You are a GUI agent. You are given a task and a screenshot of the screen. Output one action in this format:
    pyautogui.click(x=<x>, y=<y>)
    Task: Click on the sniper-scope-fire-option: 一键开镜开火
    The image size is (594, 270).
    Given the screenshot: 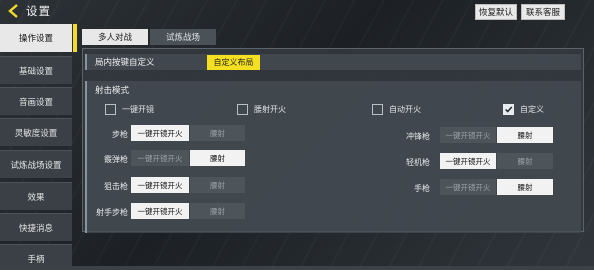 What is the action you would take?
    pyautogui.click(x=160, y=185)
    